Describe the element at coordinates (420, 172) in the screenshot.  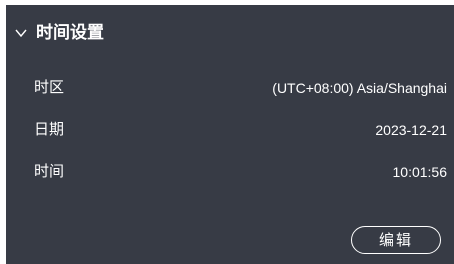
I see `time-value: 10:01:56` at that location.